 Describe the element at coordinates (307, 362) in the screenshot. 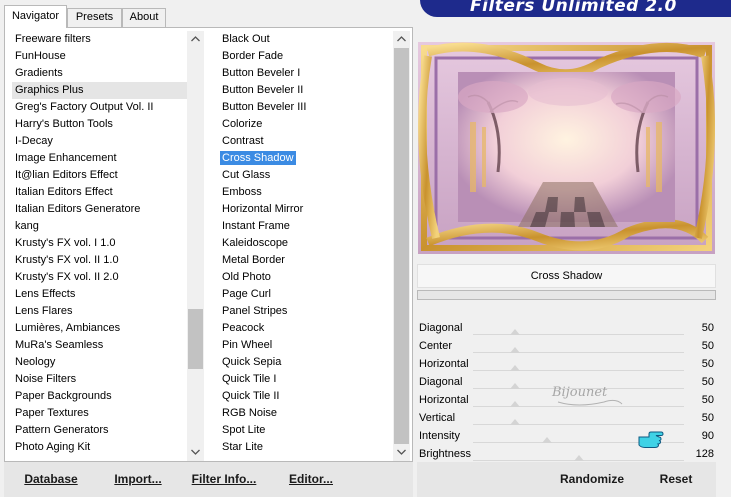

I see `filter-item: Quick Sepia` at that location.